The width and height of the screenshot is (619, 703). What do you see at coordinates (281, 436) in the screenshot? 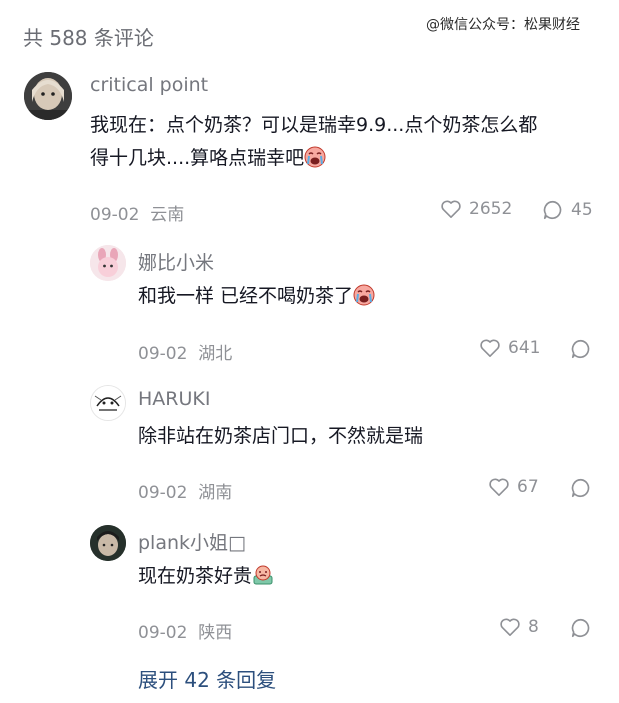
I see `reply-text: 除非站在奶茶店门口，不然就是瑞` at bounding box center [281, 436].